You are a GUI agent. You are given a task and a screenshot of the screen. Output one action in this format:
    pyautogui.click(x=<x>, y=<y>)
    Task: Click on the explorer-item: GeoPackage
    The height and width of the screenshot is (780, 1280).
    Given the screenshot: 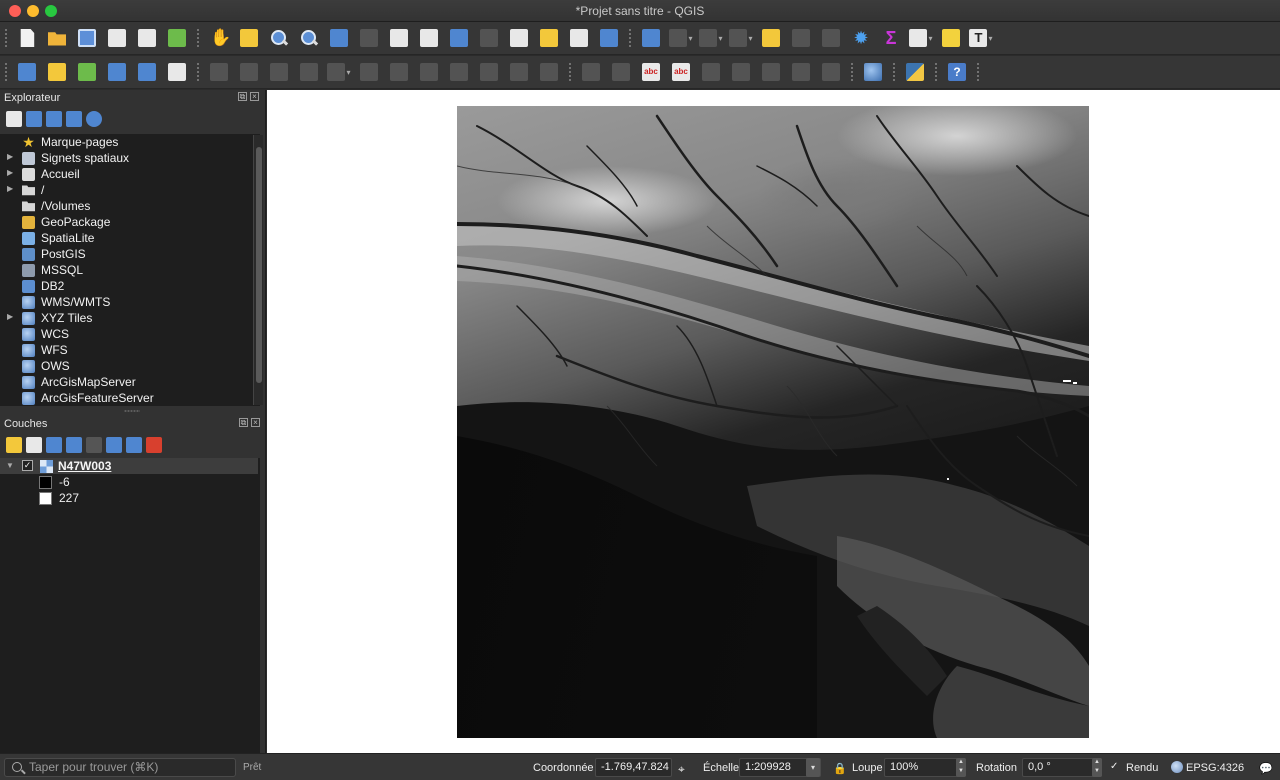 What is the action you would take?
    pyautogui.click(x=130, y=222)
    